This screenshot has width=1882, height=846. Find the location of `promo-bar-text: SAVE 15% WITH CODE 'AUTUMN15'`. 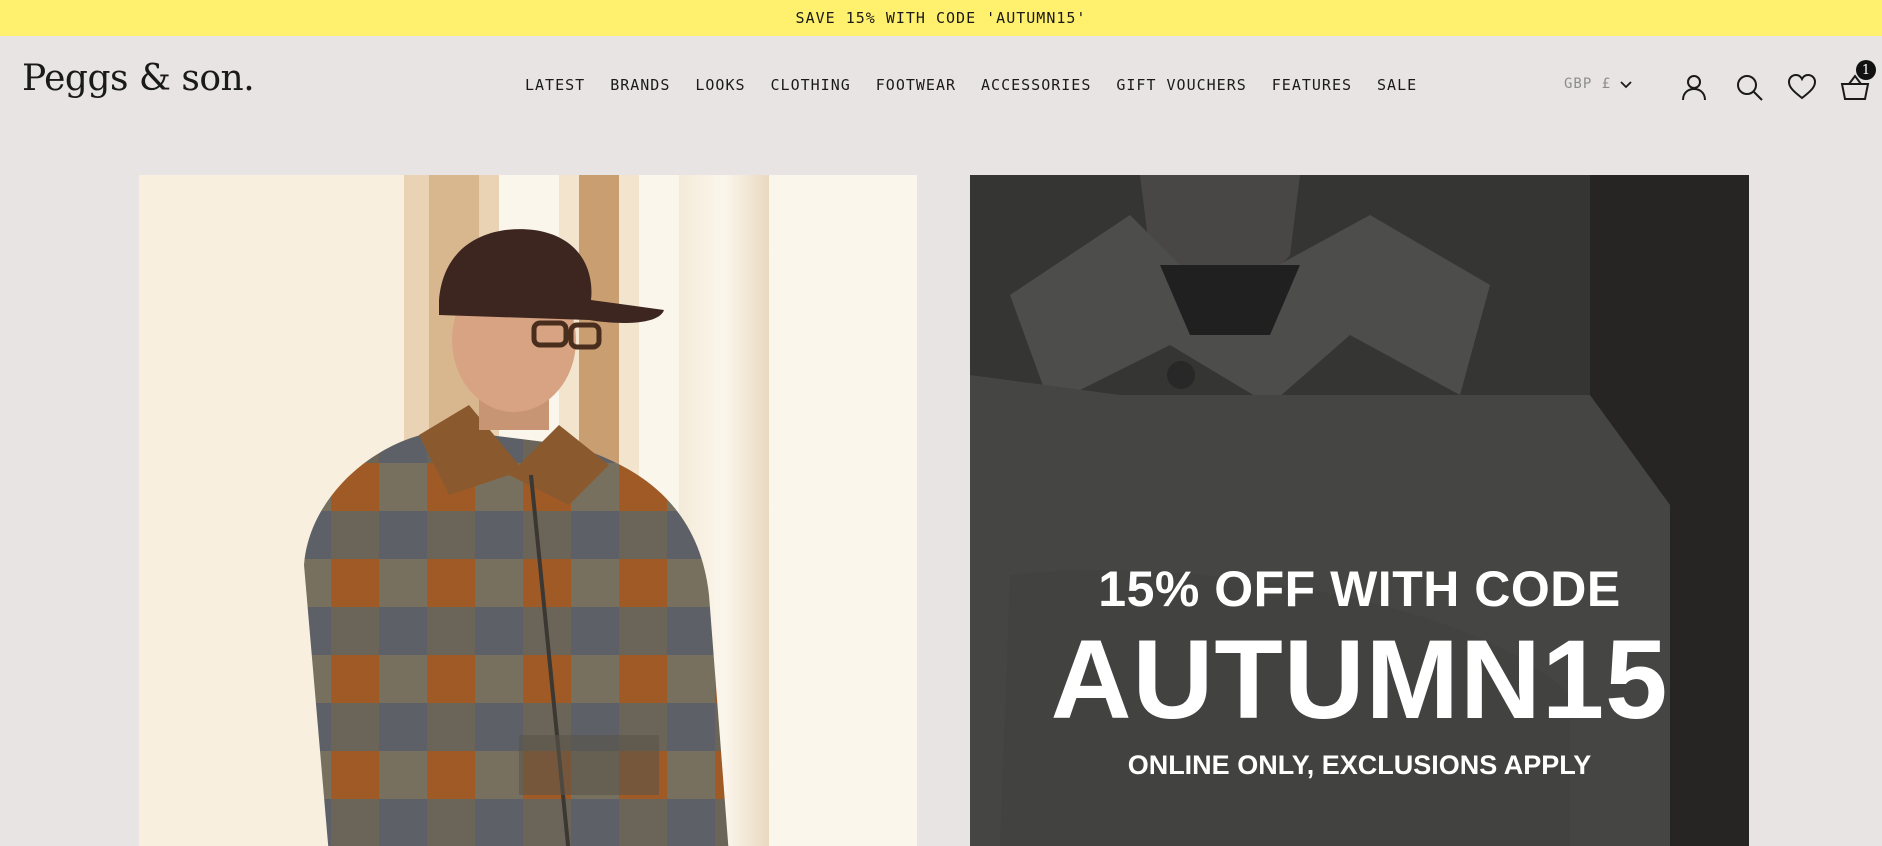

promo-bar-text: SAVE 15% WITH CODE 'AUTUMN15' is located at coordinates (941, 18).